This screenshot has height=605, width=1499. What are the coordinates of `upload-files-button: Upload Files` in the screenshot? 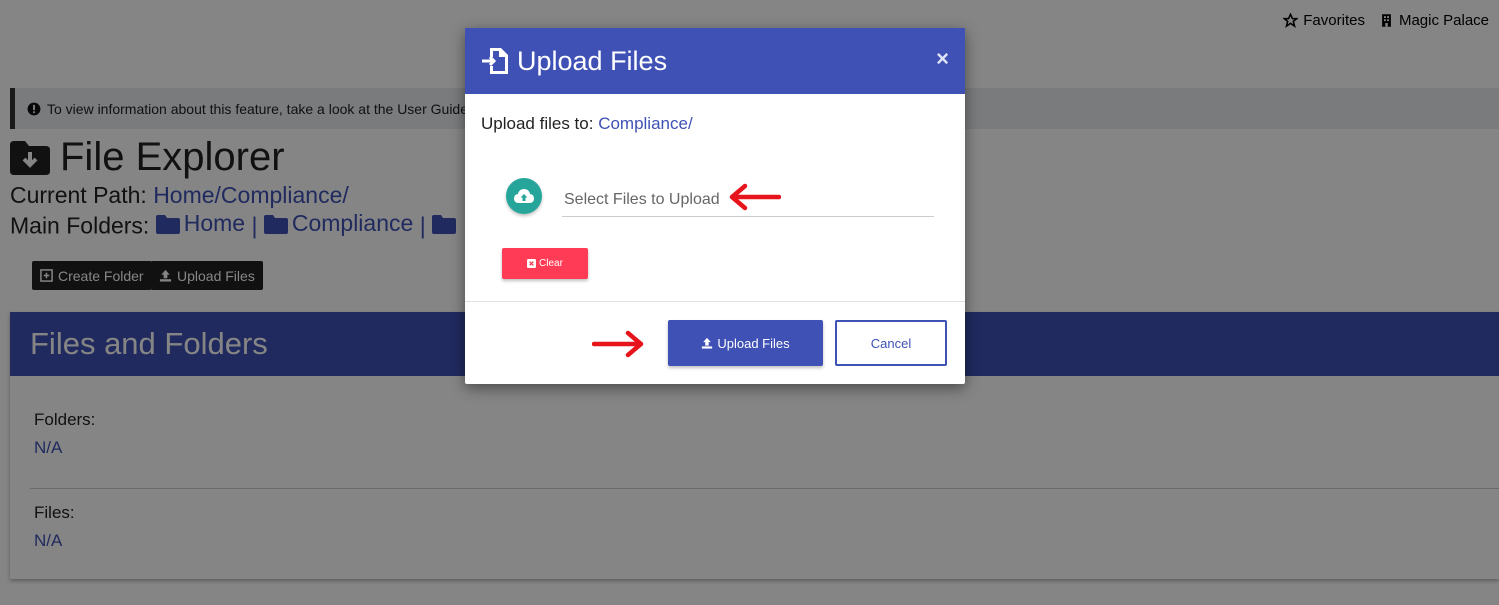 It's located at (745, 343).